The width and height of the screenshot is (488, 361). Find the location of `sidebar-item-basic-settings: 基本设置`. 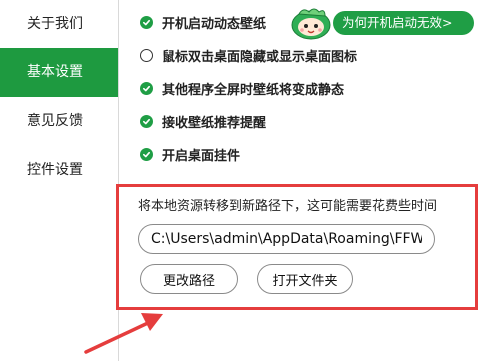

sidebar-item-basic-settings: 基本设置 is located at coordinates (59, 72).